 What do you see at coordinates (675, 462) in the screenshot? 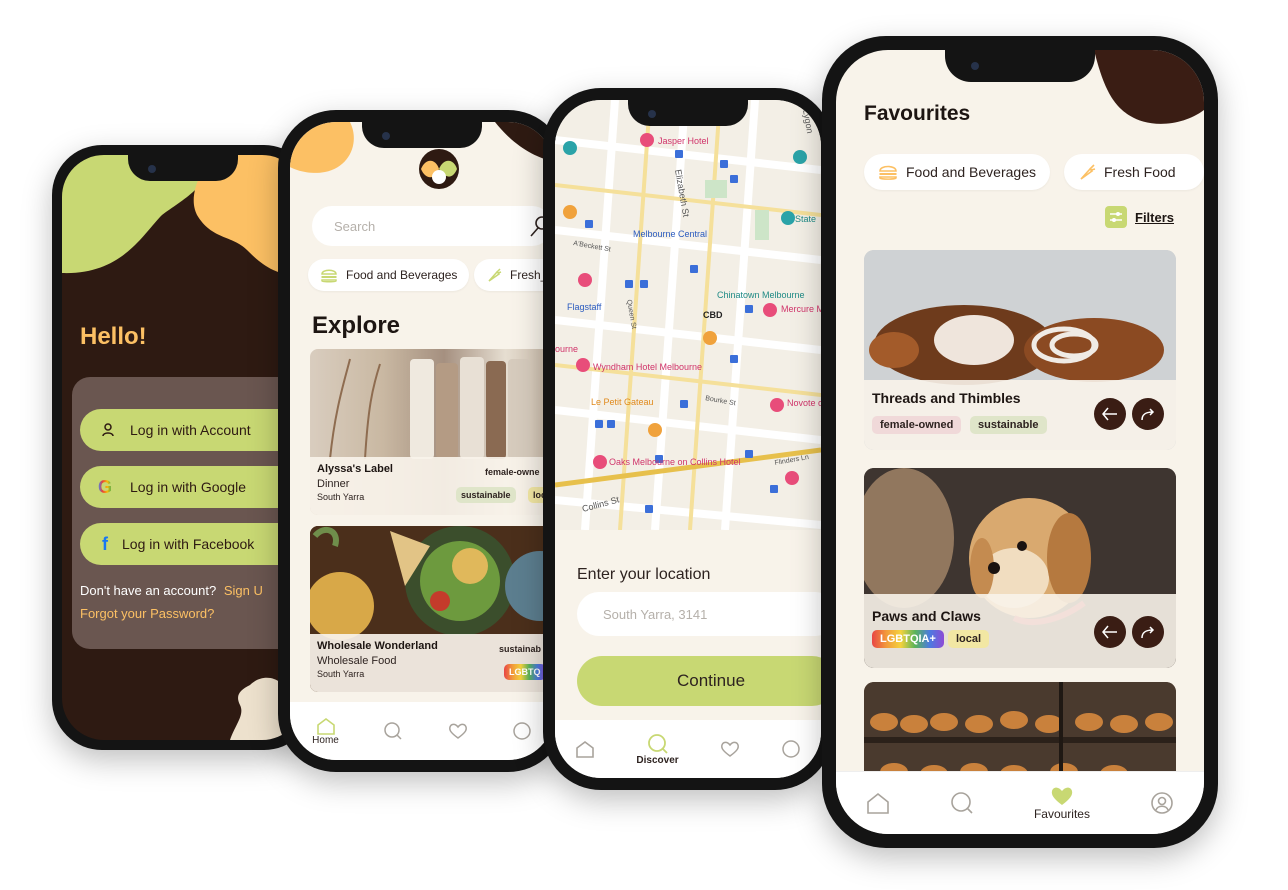
I see `map-label-oaks: Oaks Melbourne on Collins Hotel` at bounding box center [675, 462].